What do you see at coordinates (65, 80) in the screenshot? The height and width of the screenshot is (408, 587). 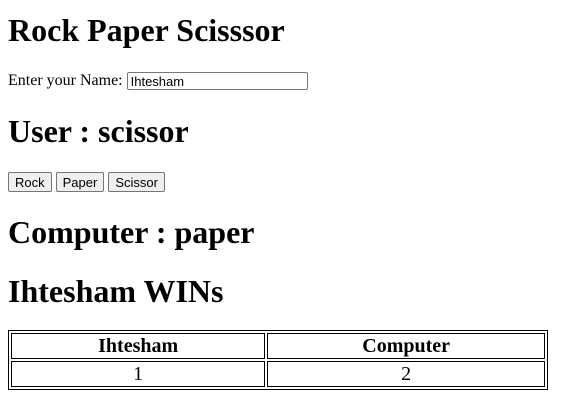 I see `name-label: Enter your Name:` at bounding box center [65, 80].